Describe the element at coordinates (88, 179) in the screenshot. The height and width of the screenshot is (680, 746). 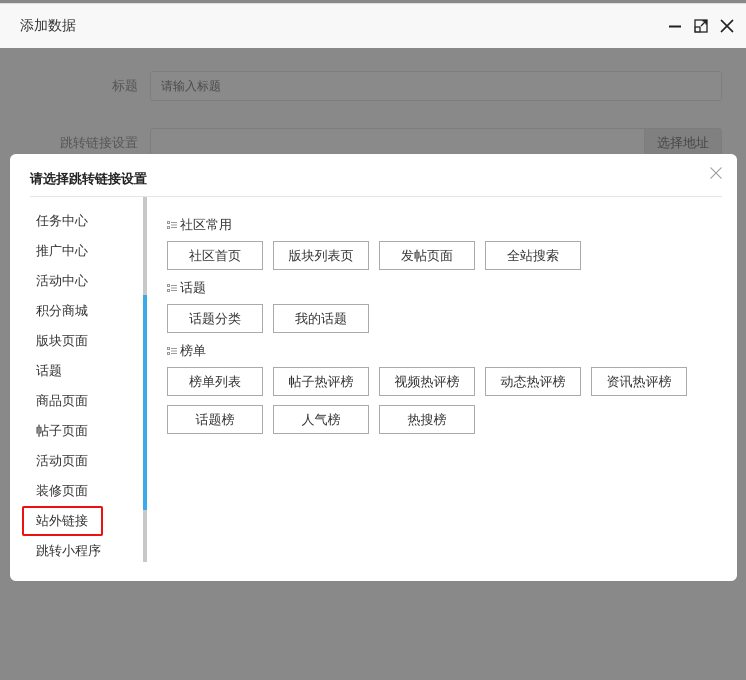
I see `dialog-title: 请选择跳转链接设置` at that location.